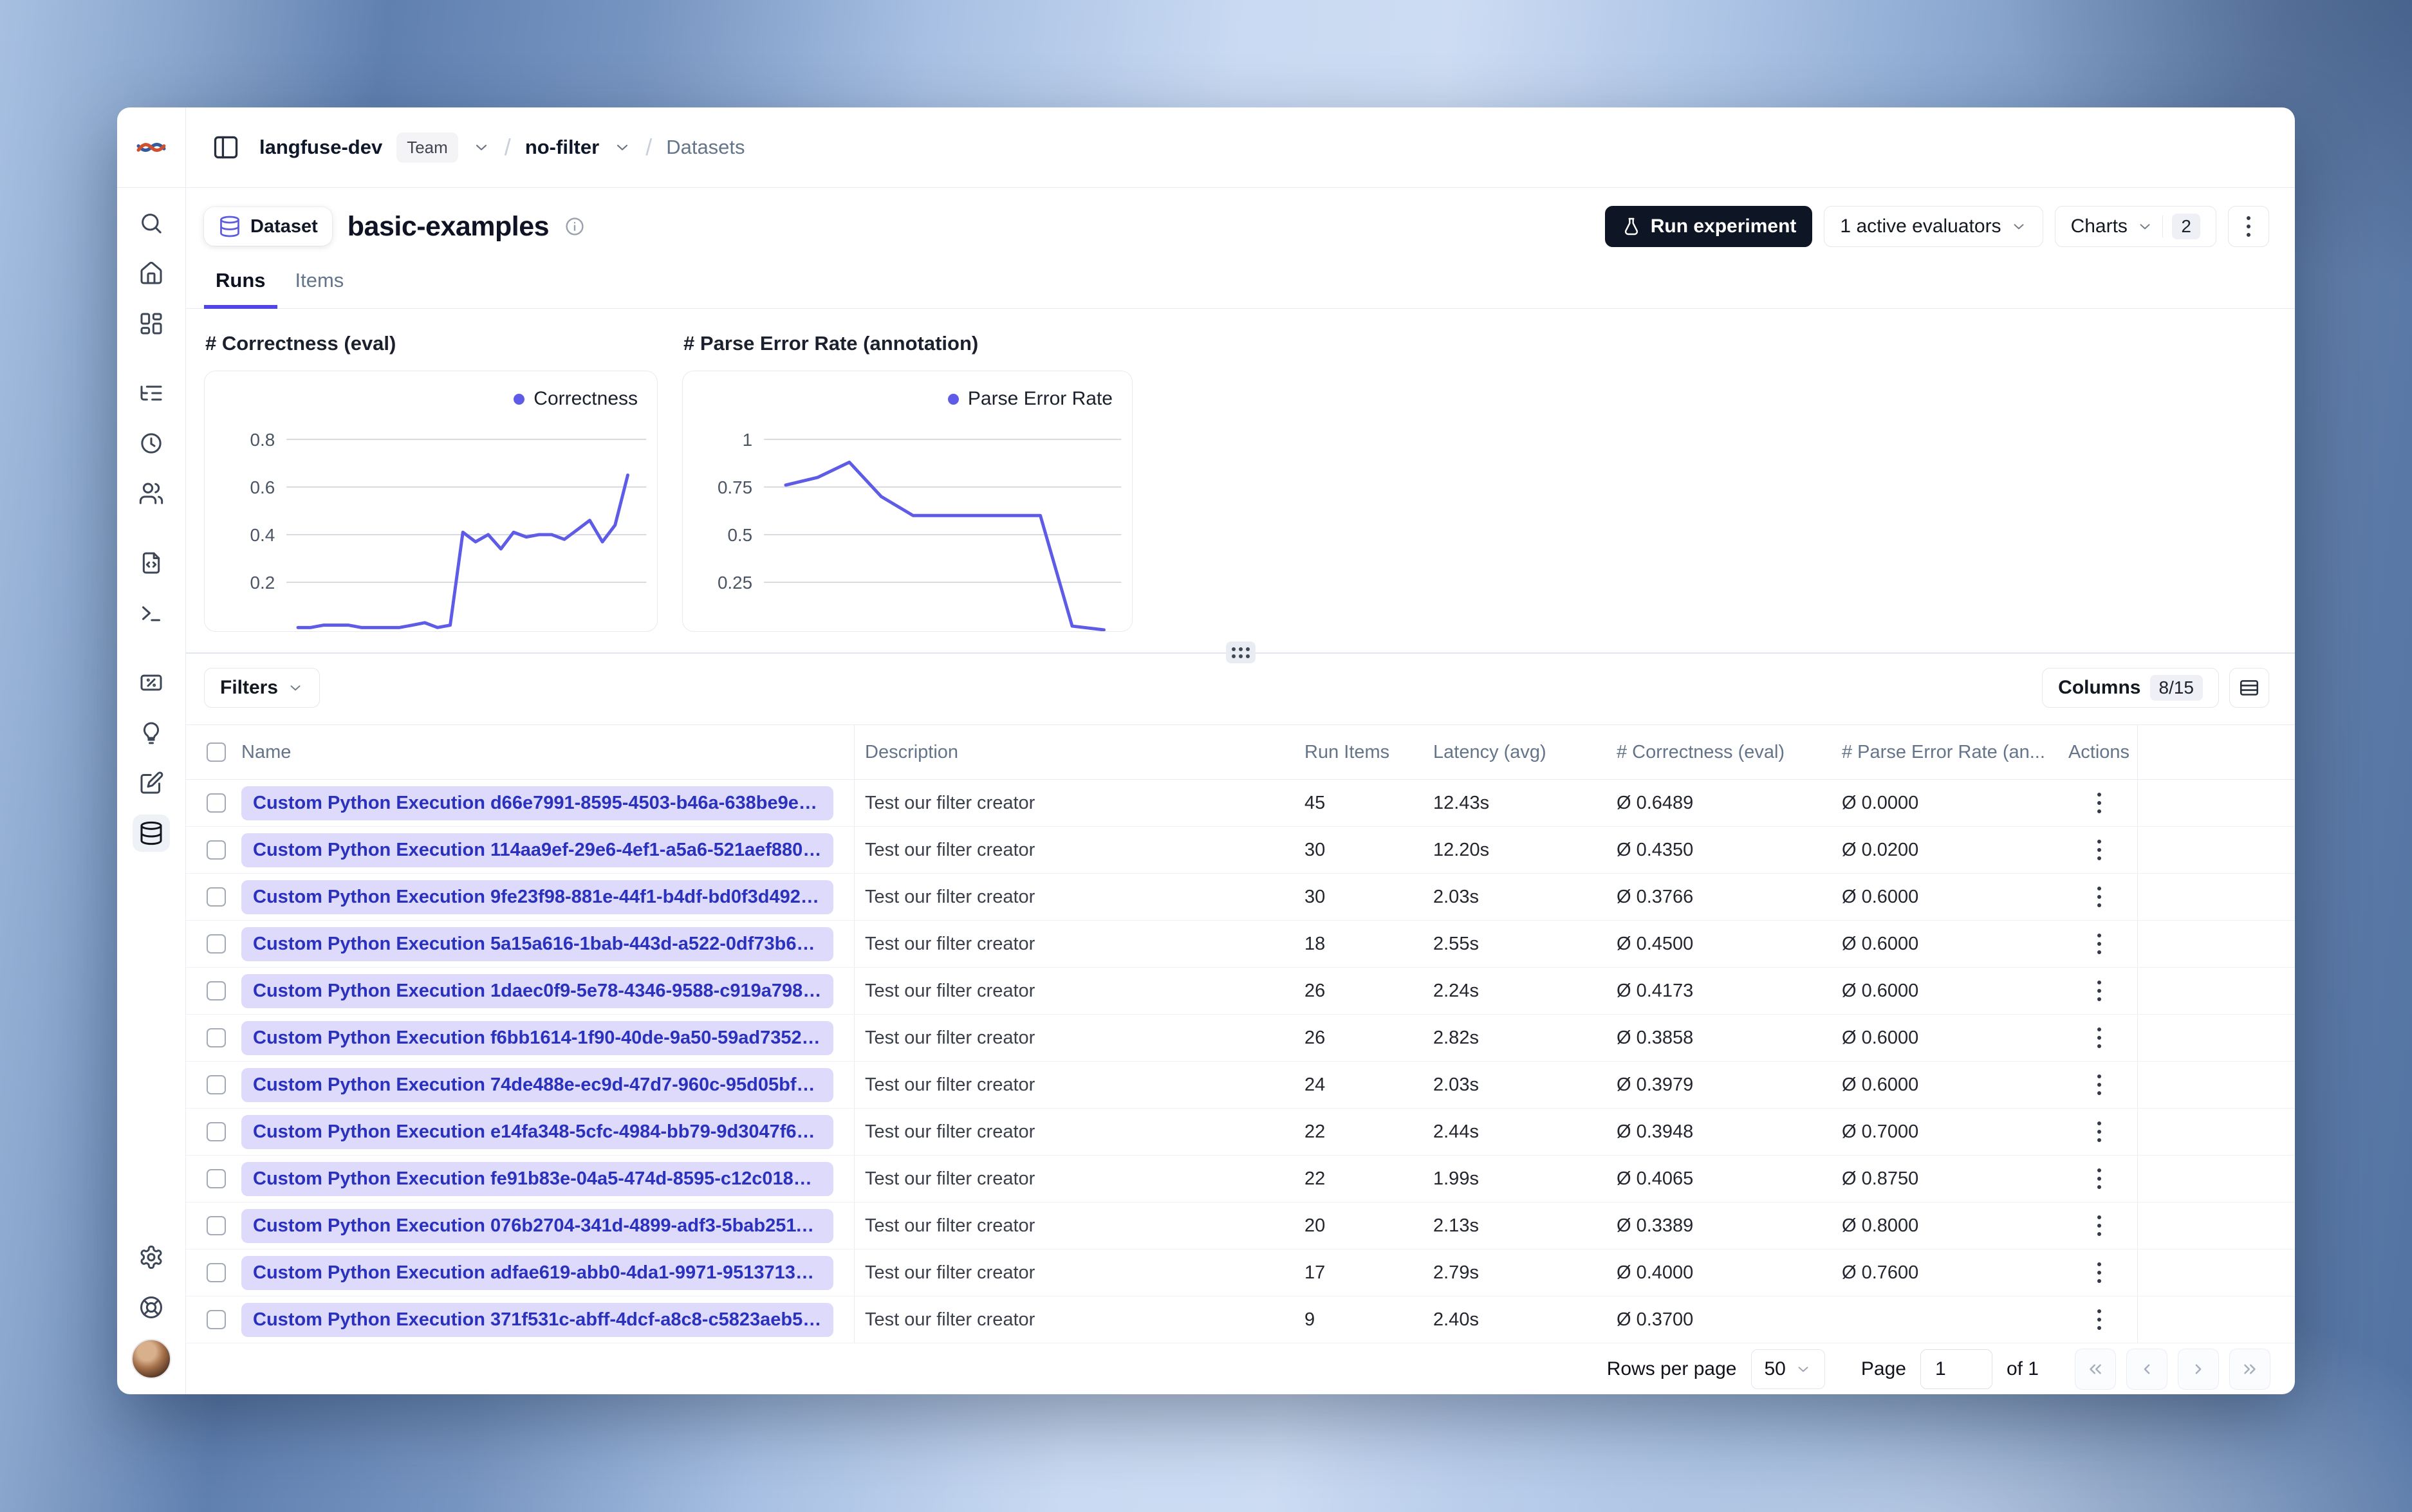 The height and width of the screenshot is (1512, 2412). I want to click on sidebar-item-search, so click(151, 223).